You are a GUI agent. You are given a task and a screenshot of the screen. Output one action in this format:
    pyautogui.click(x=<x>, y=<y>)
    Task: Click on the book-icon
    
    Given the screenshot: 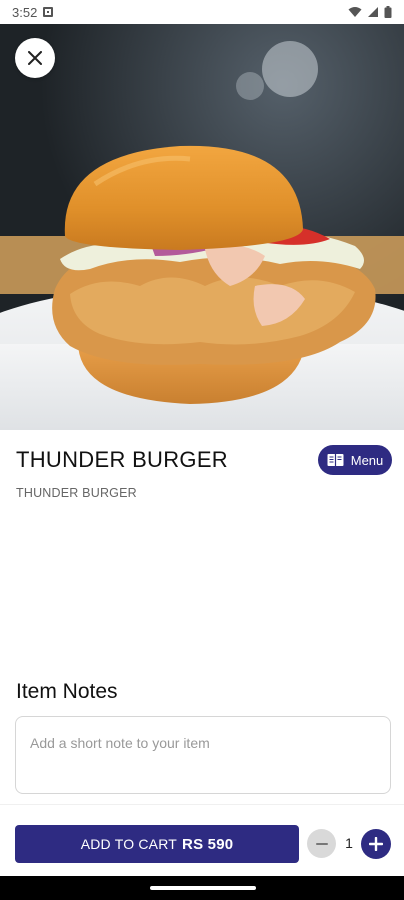 What is the action you would take?
    pyautogui.click(x=335, y=460)
    